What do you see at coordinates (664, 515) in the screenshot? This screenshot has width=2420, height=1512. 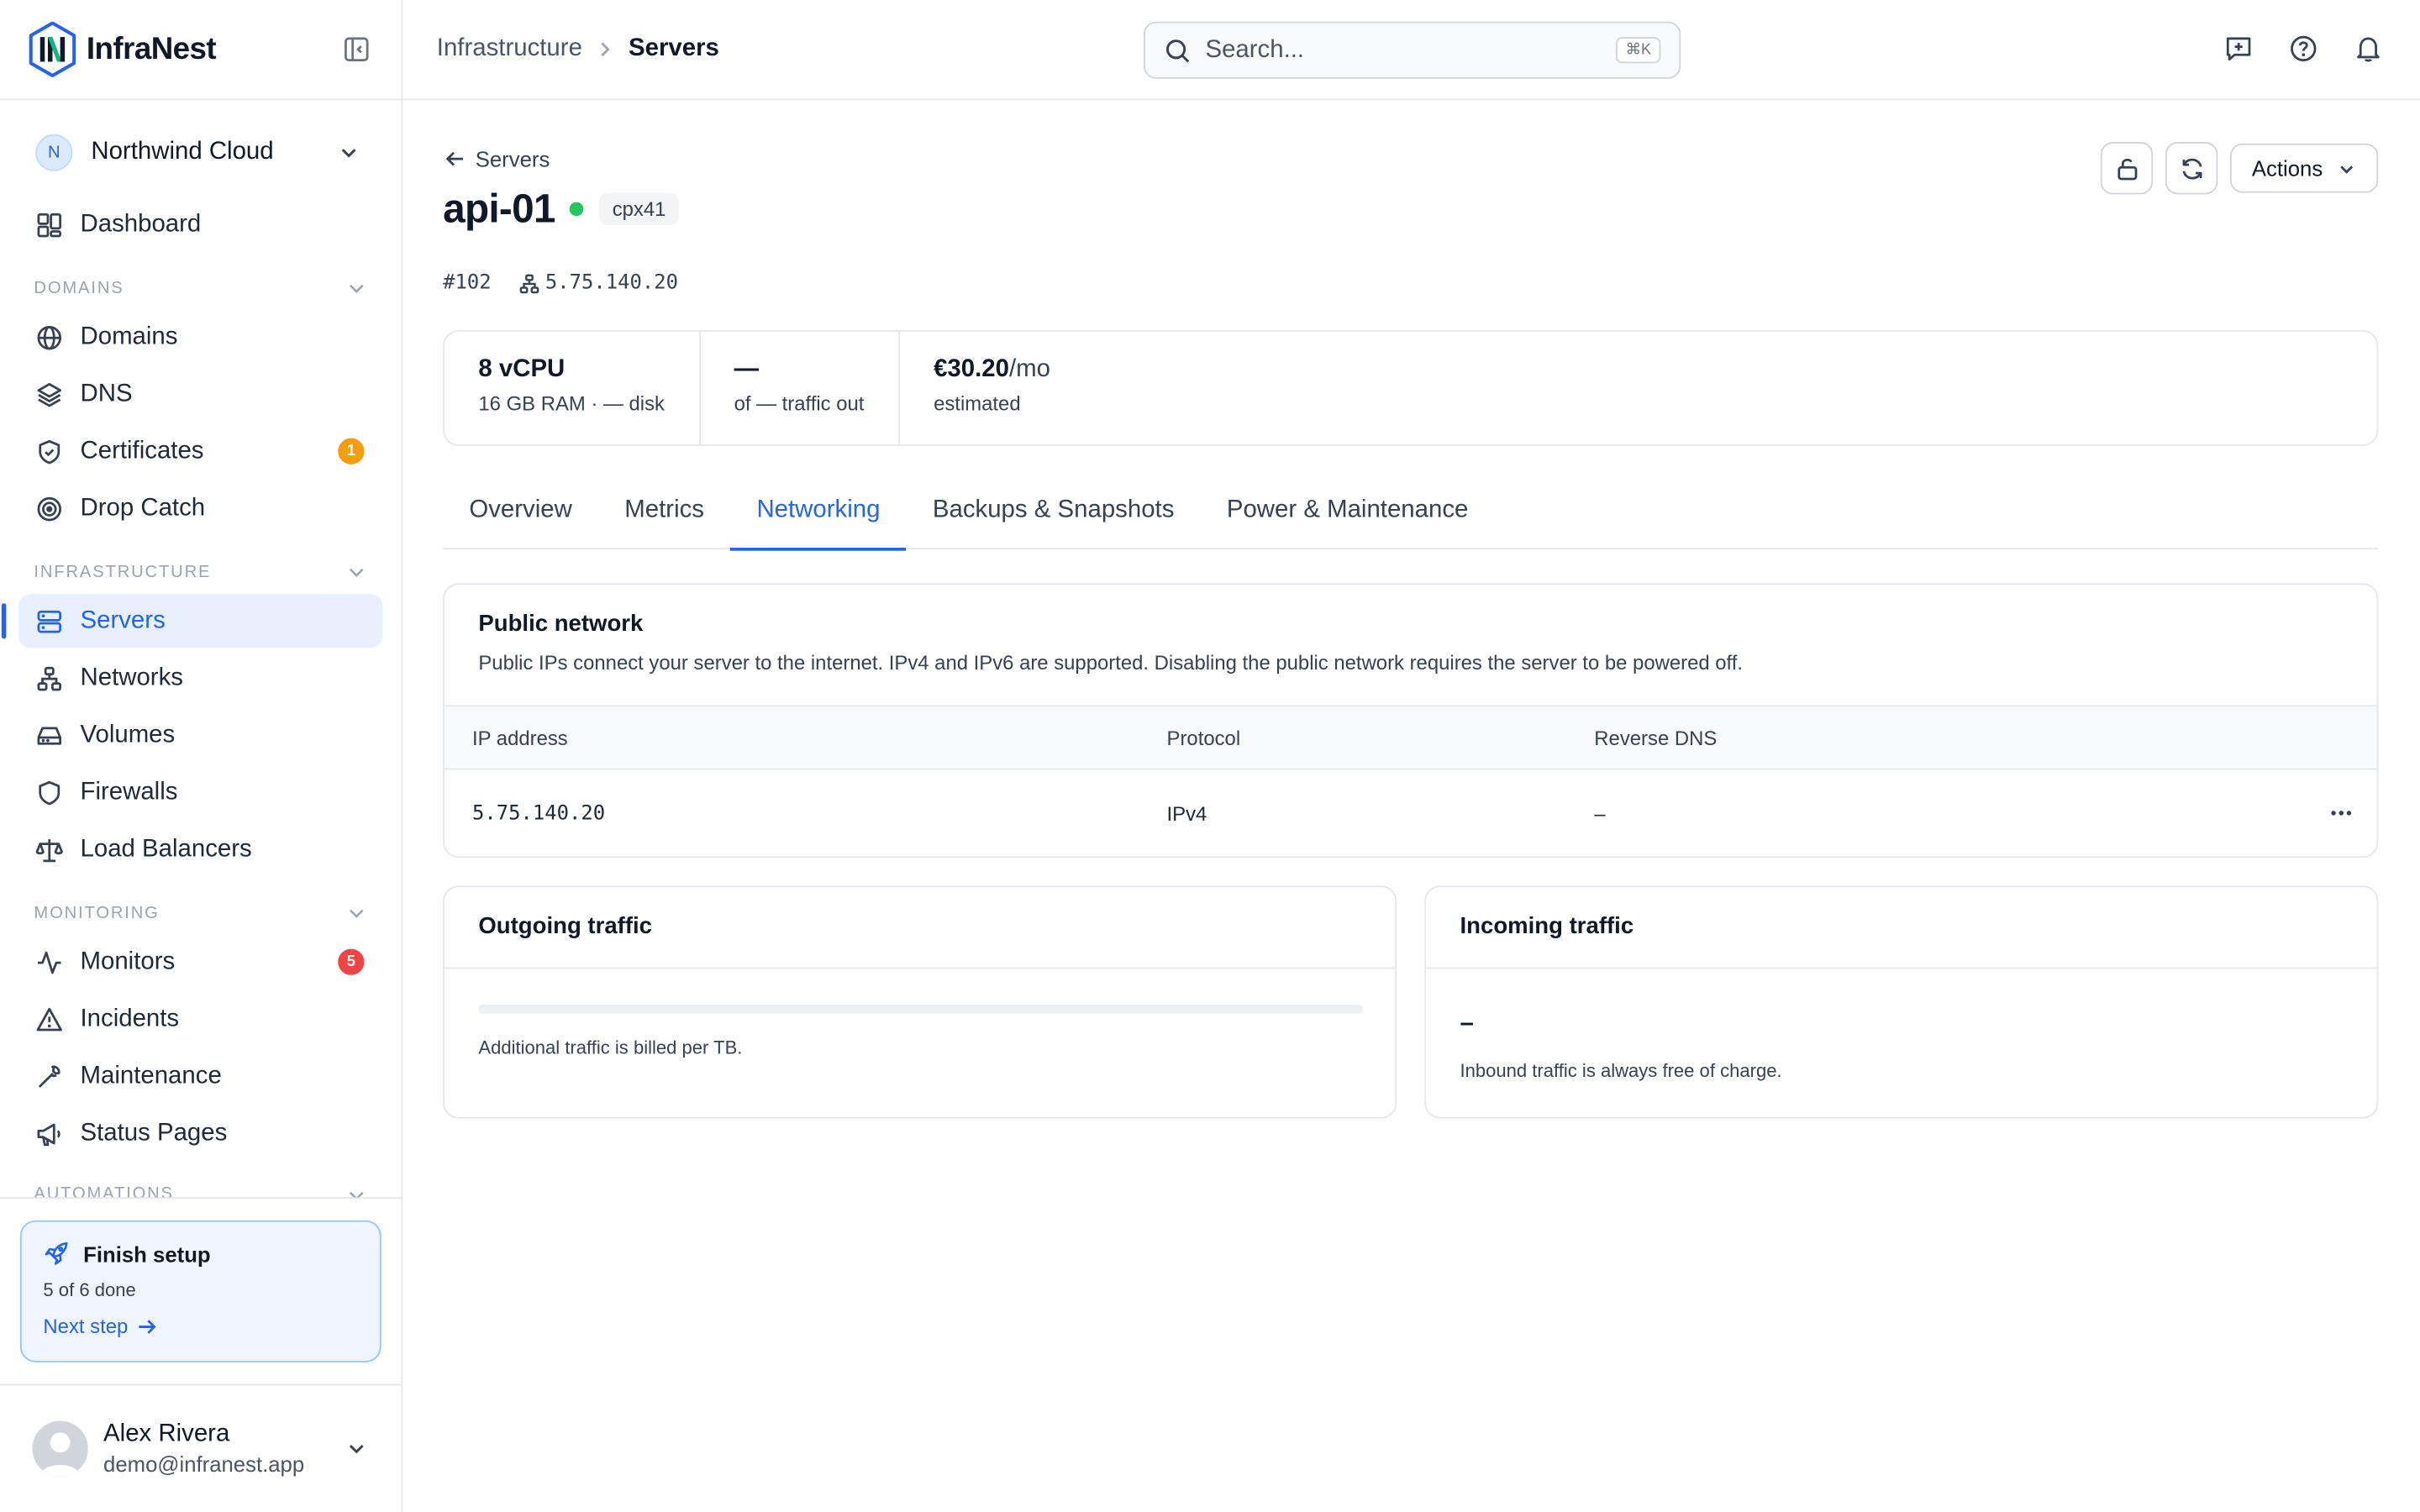 I see `tab-metrics: Metrics` at bounding box center [664, 515].